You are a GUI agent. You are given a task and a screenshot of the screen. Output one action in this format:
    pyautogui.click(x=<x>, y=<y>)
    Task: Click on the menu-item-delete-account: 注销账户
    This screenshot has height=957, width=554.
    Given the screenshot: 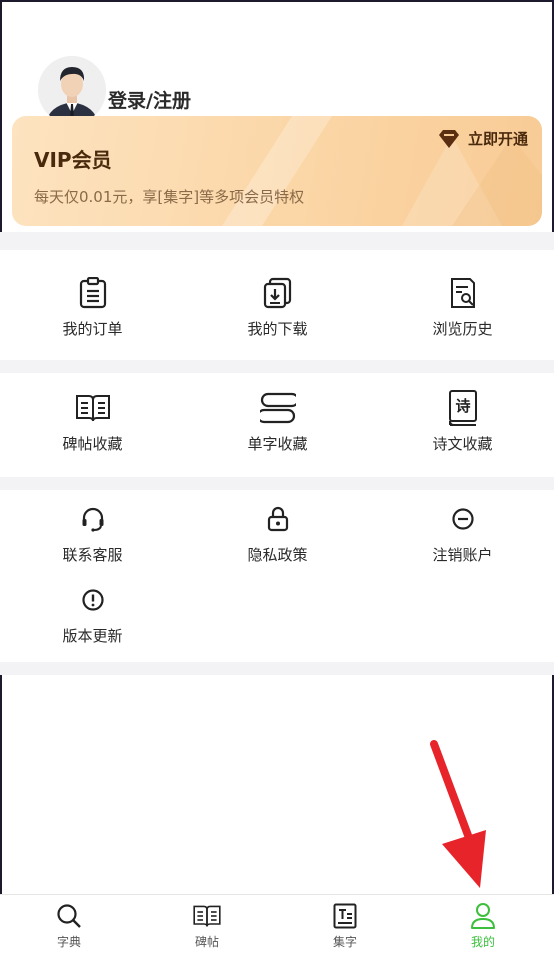 What is the action you would take?
    pyautogui.click(x=462, y=533)
    